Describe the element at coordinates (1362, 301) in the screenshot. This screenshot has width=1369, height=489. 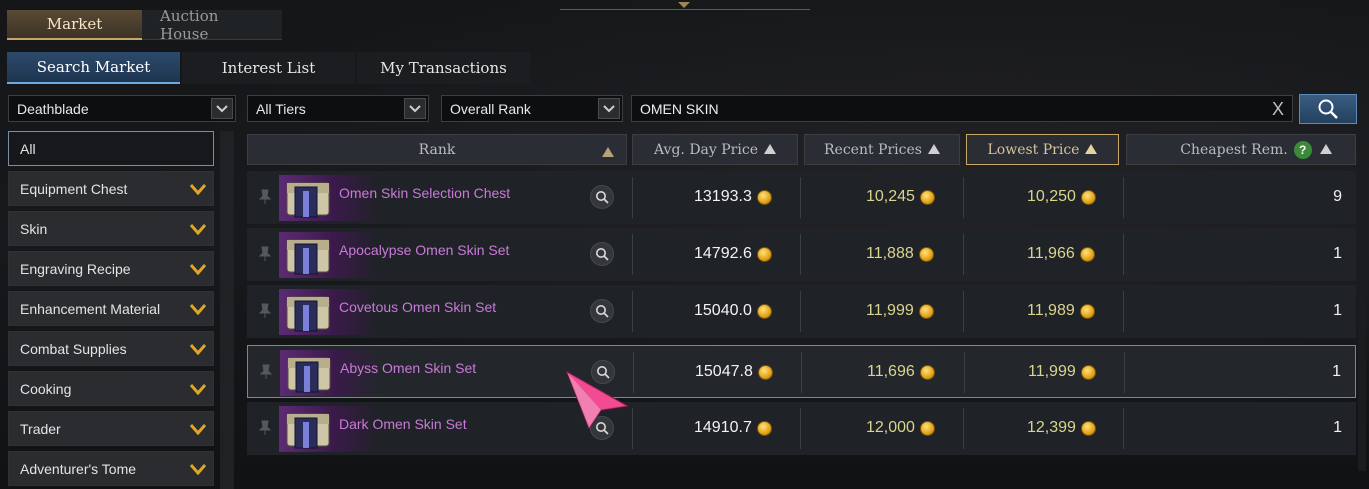
I see `table-scrollbar` at that location.